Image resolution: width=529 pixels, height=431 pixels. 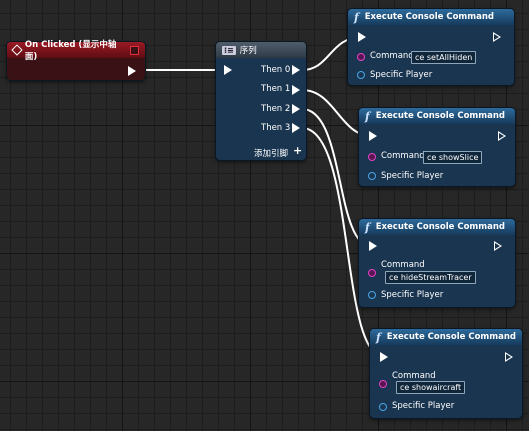 I want to click on event-exec-out-pin, so click(x=132, y=71).